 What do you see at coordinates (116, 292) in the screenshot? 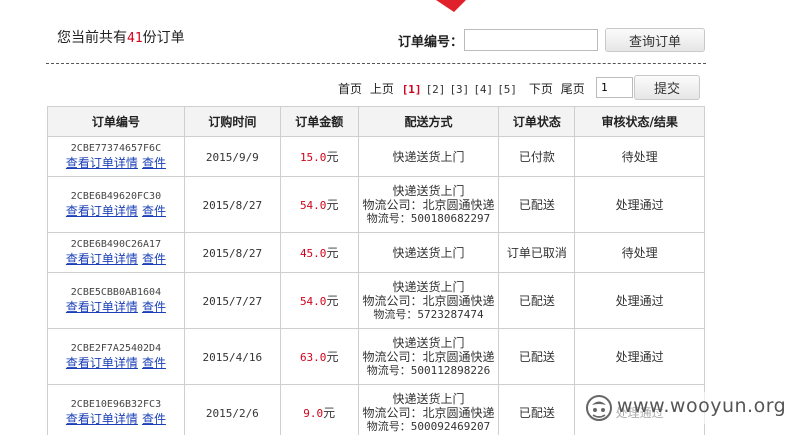
I see `order-id: 2CBE5CBB0AB1604` at bounding box center [116, 292].